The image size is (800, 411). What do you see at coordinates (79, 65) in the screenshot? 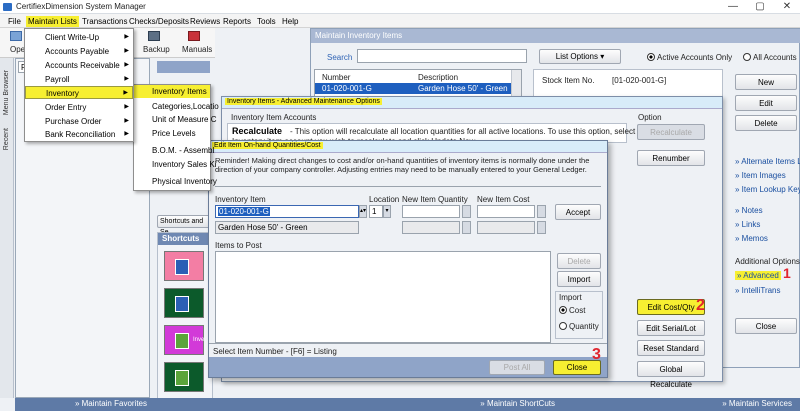
I see `menu-accounts-receivable: Accounts Receivable ▶` at bounding box center [79, 65].